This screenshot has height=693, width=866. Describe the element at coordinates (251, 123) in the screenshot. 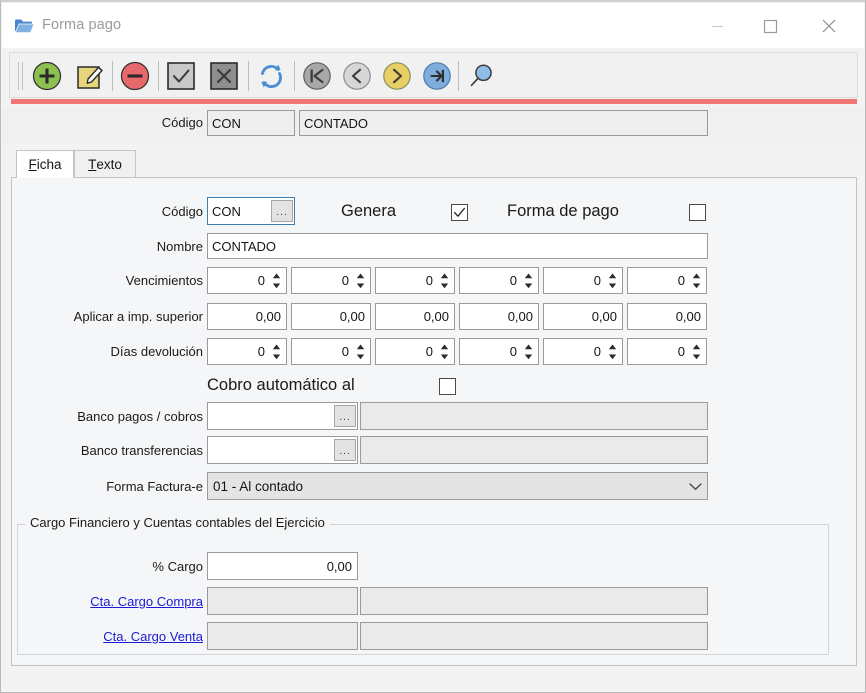

I see `header-codigo-value: CON` at that location.